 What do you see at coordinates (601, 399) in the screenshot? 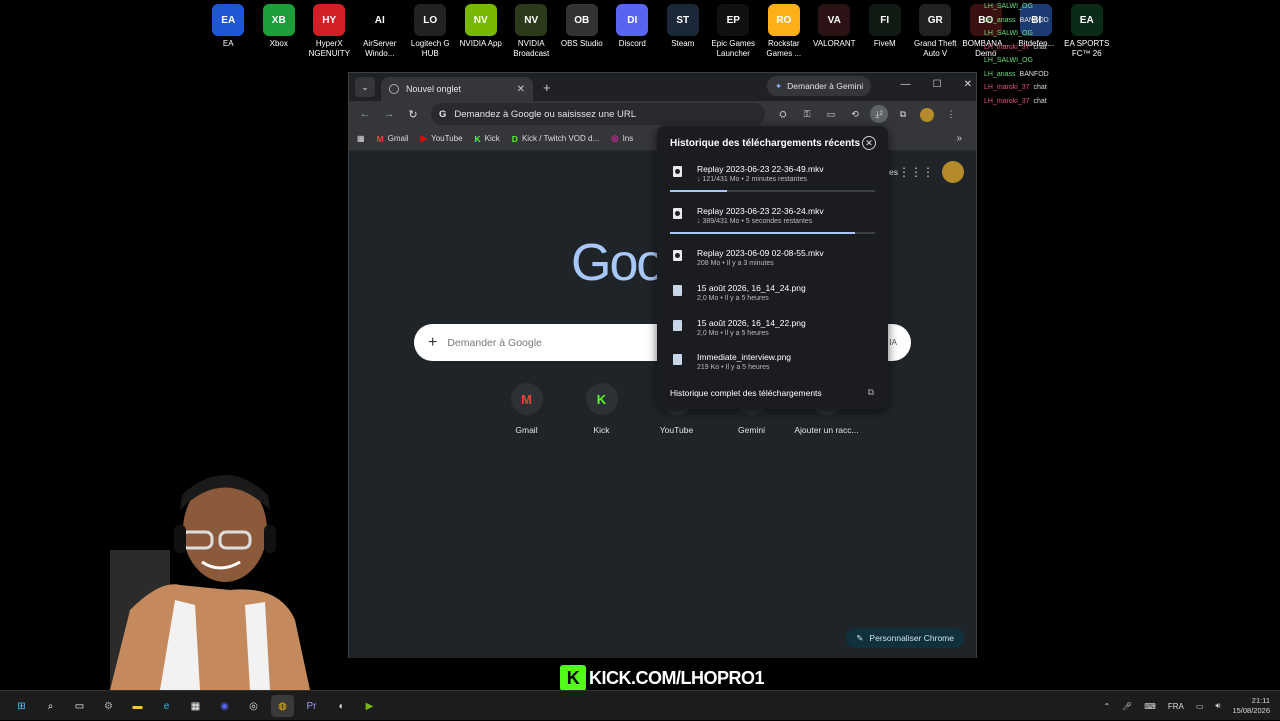
I see `shortcut-icon: K` at bounding box center [601, 399].